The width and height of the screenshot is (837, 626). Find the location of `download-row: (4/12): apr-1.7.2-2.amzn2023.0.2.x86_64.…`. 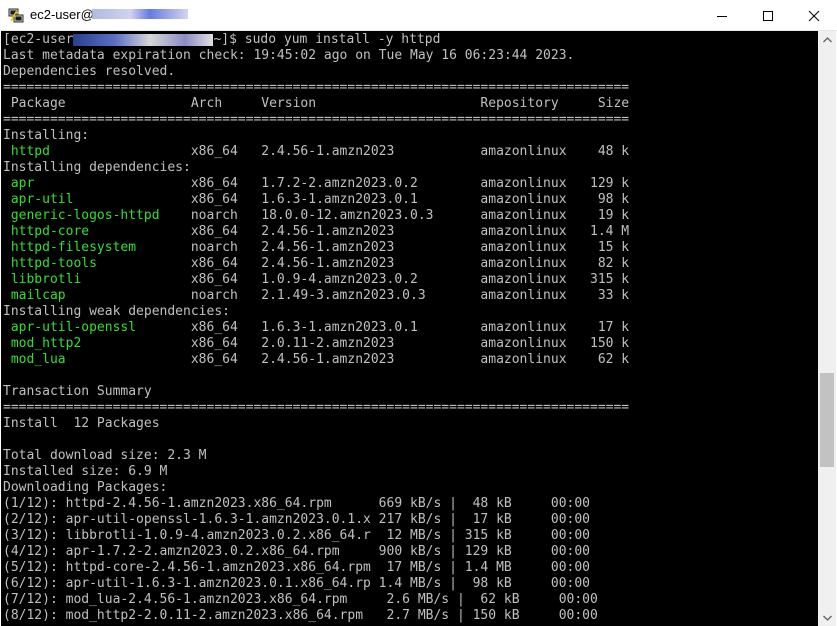

download-row: (4/12): apr-1.7.2-2.amzn2023.0.2.x86_64.… is located at coordinates (296, 551).